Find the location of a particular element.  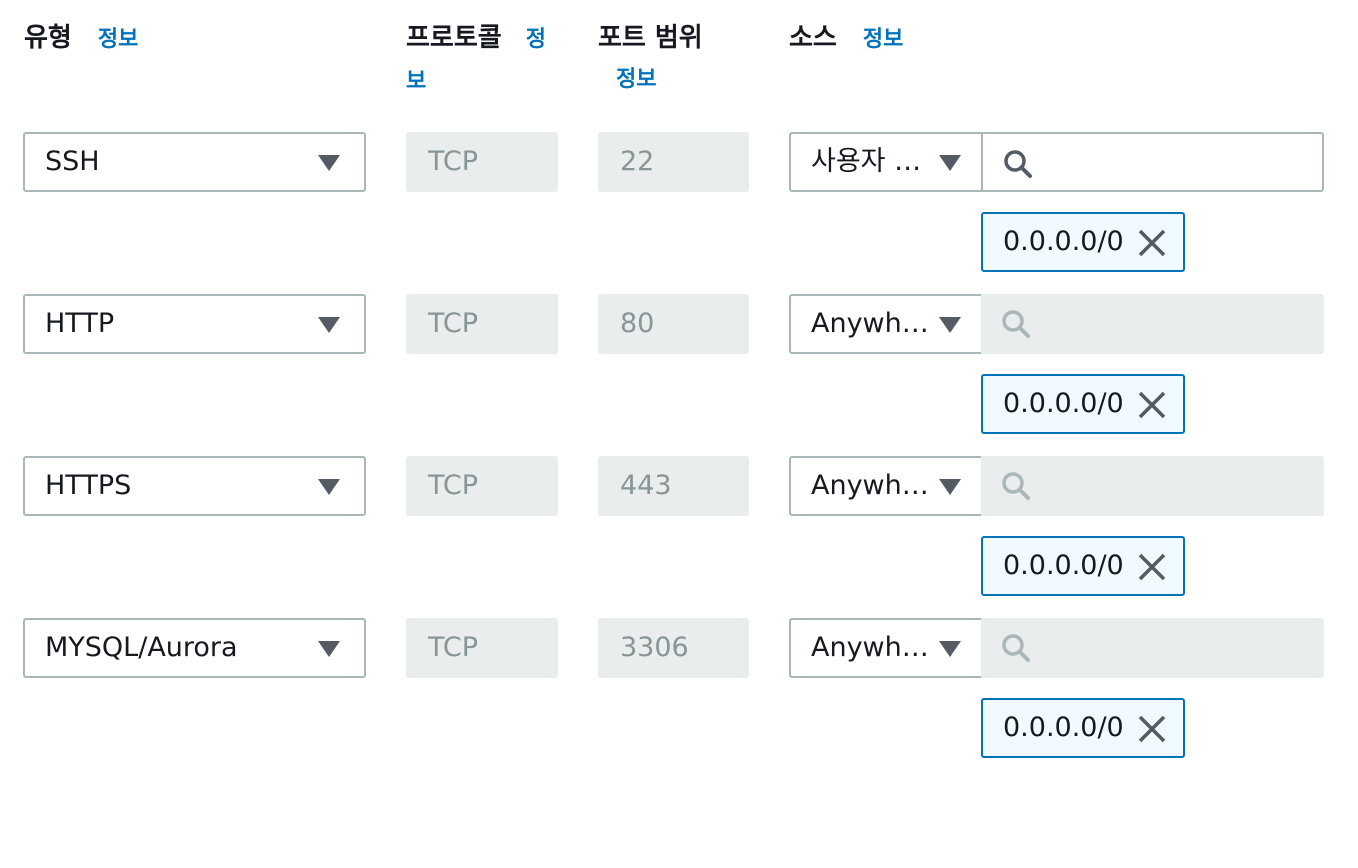

header-source-label: 소스 is located at coordinates (813, 38).